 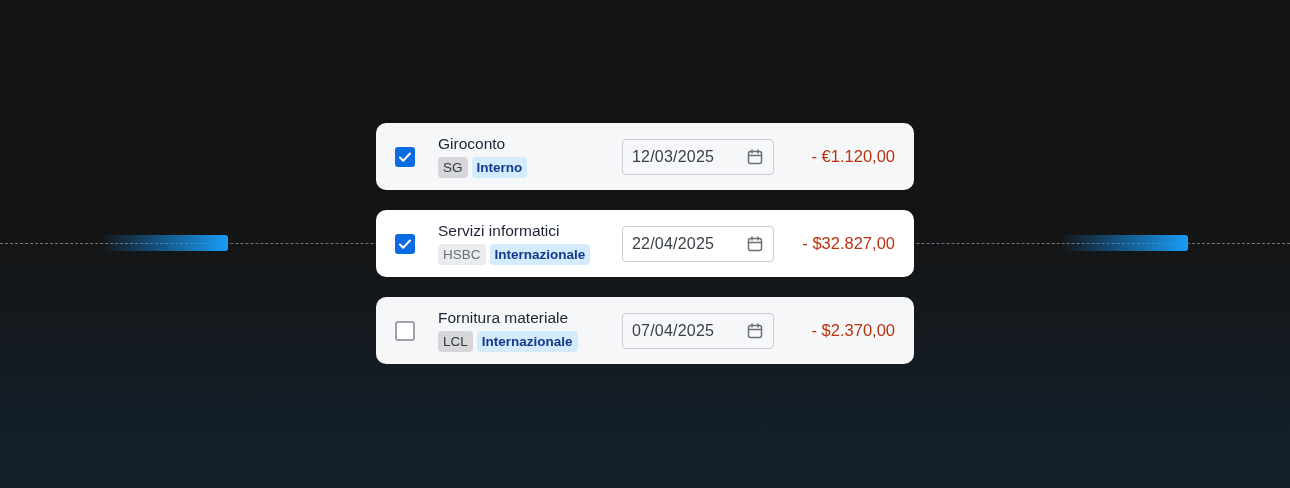 I want to click on bank-tag: SG, so click(x=453, y=167).